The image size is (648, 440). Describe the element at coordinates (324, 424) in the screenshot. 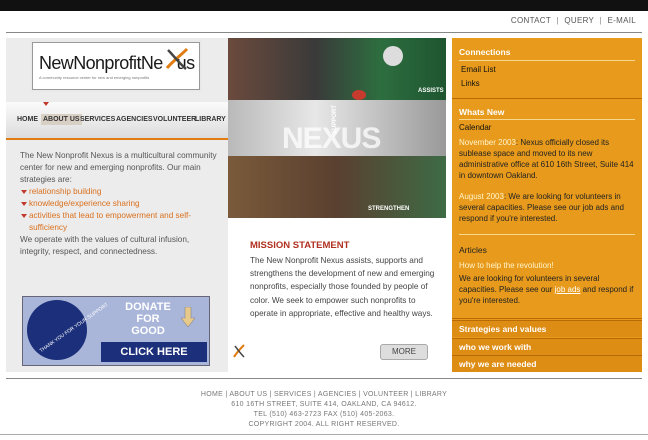

I see `footer-copyright: COPYRIGHT 2004. ALL RIGHT RESERVED.` at that location.